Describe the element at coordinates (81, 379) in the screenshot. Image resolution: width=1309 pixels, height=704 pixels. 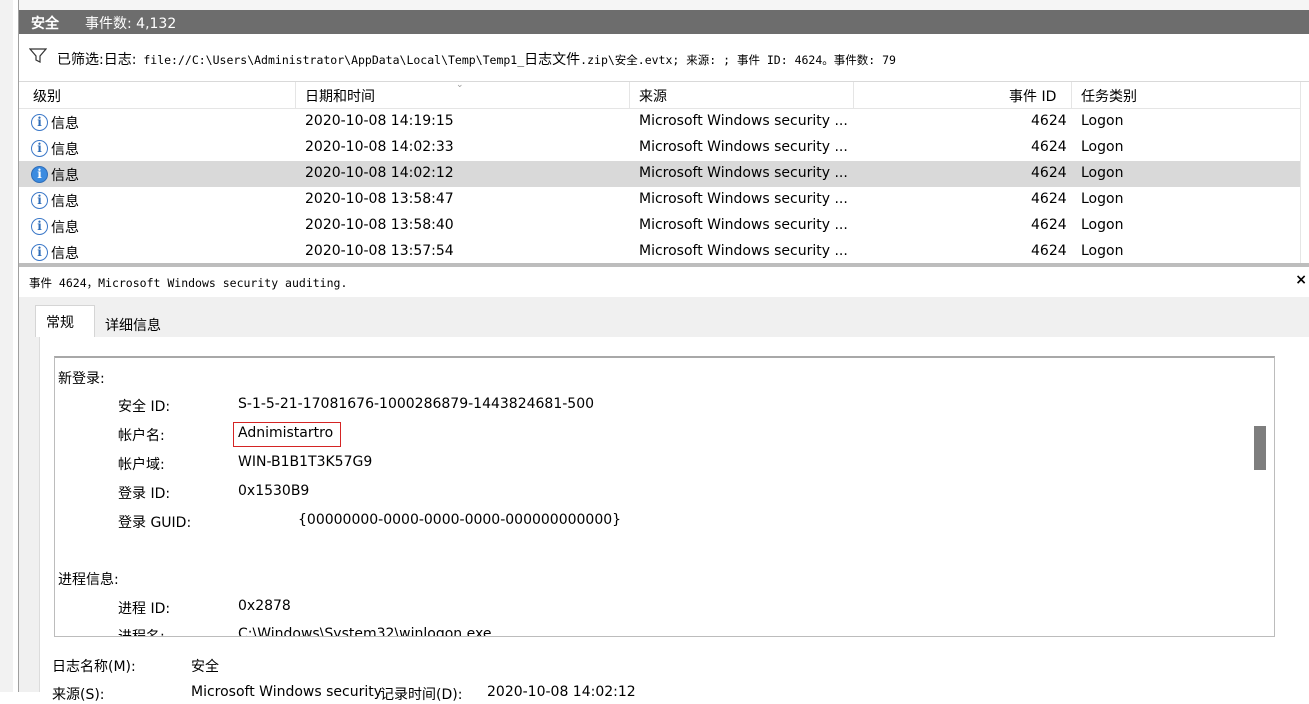
I see `new-logon-heading: 新登录:` at that location.